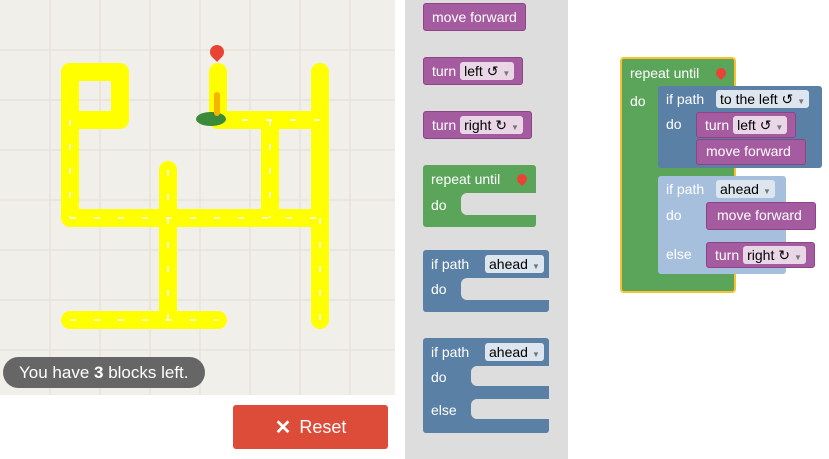 This screenshot has width=829, height=459. I want to click on toolbox-turn-left-block: turn left ↺ ▼, so click(473, 71).